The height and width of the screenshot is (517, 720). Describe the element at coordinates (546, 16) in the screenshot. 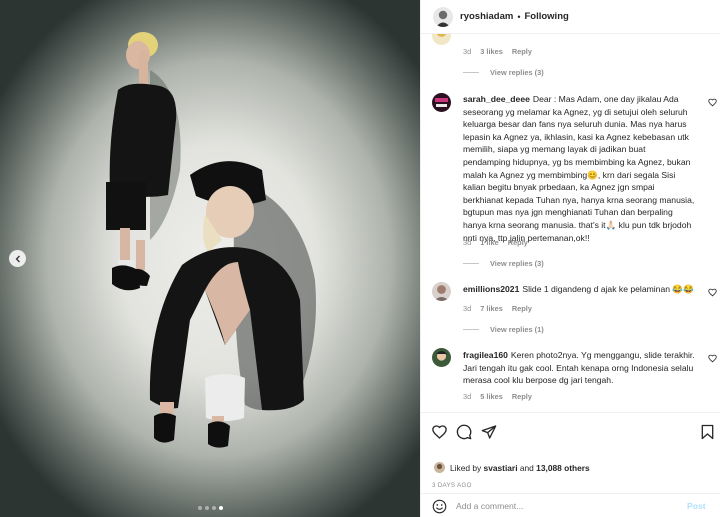

I see `following-button: Following` at that location.